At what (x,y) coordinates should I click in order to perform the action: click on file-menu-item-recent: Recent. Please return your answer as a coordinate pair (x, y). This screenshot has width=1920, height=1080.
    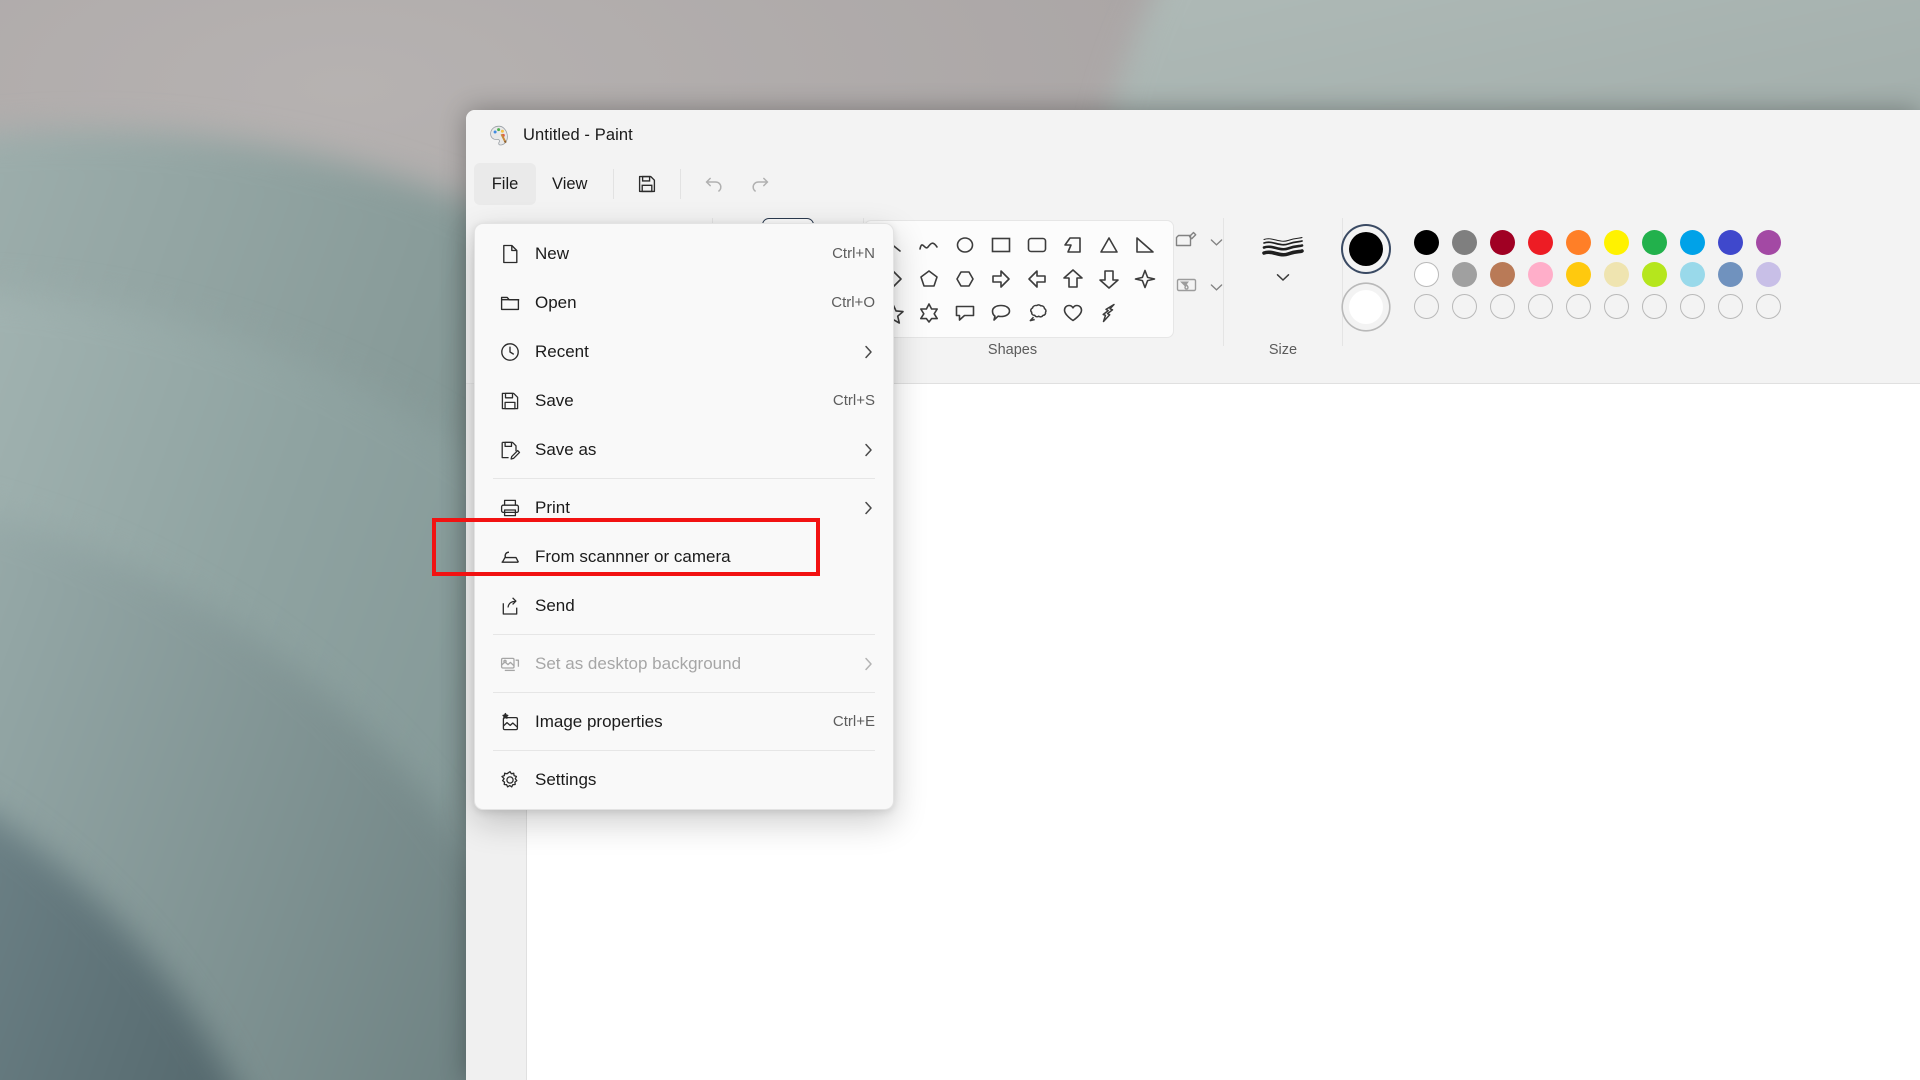
    Looking at the image, I should click on (684, 351).